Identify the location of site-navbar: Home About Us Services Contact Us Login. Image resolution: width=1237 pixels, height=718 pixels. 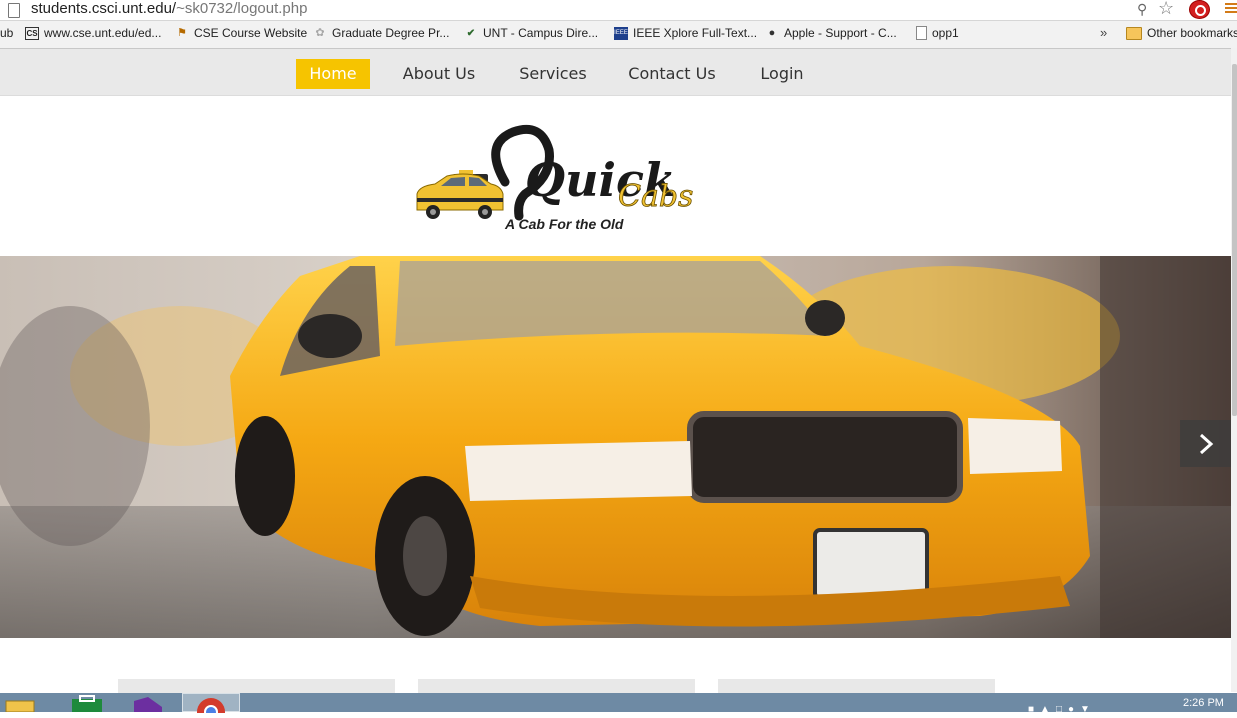
(615, 72).